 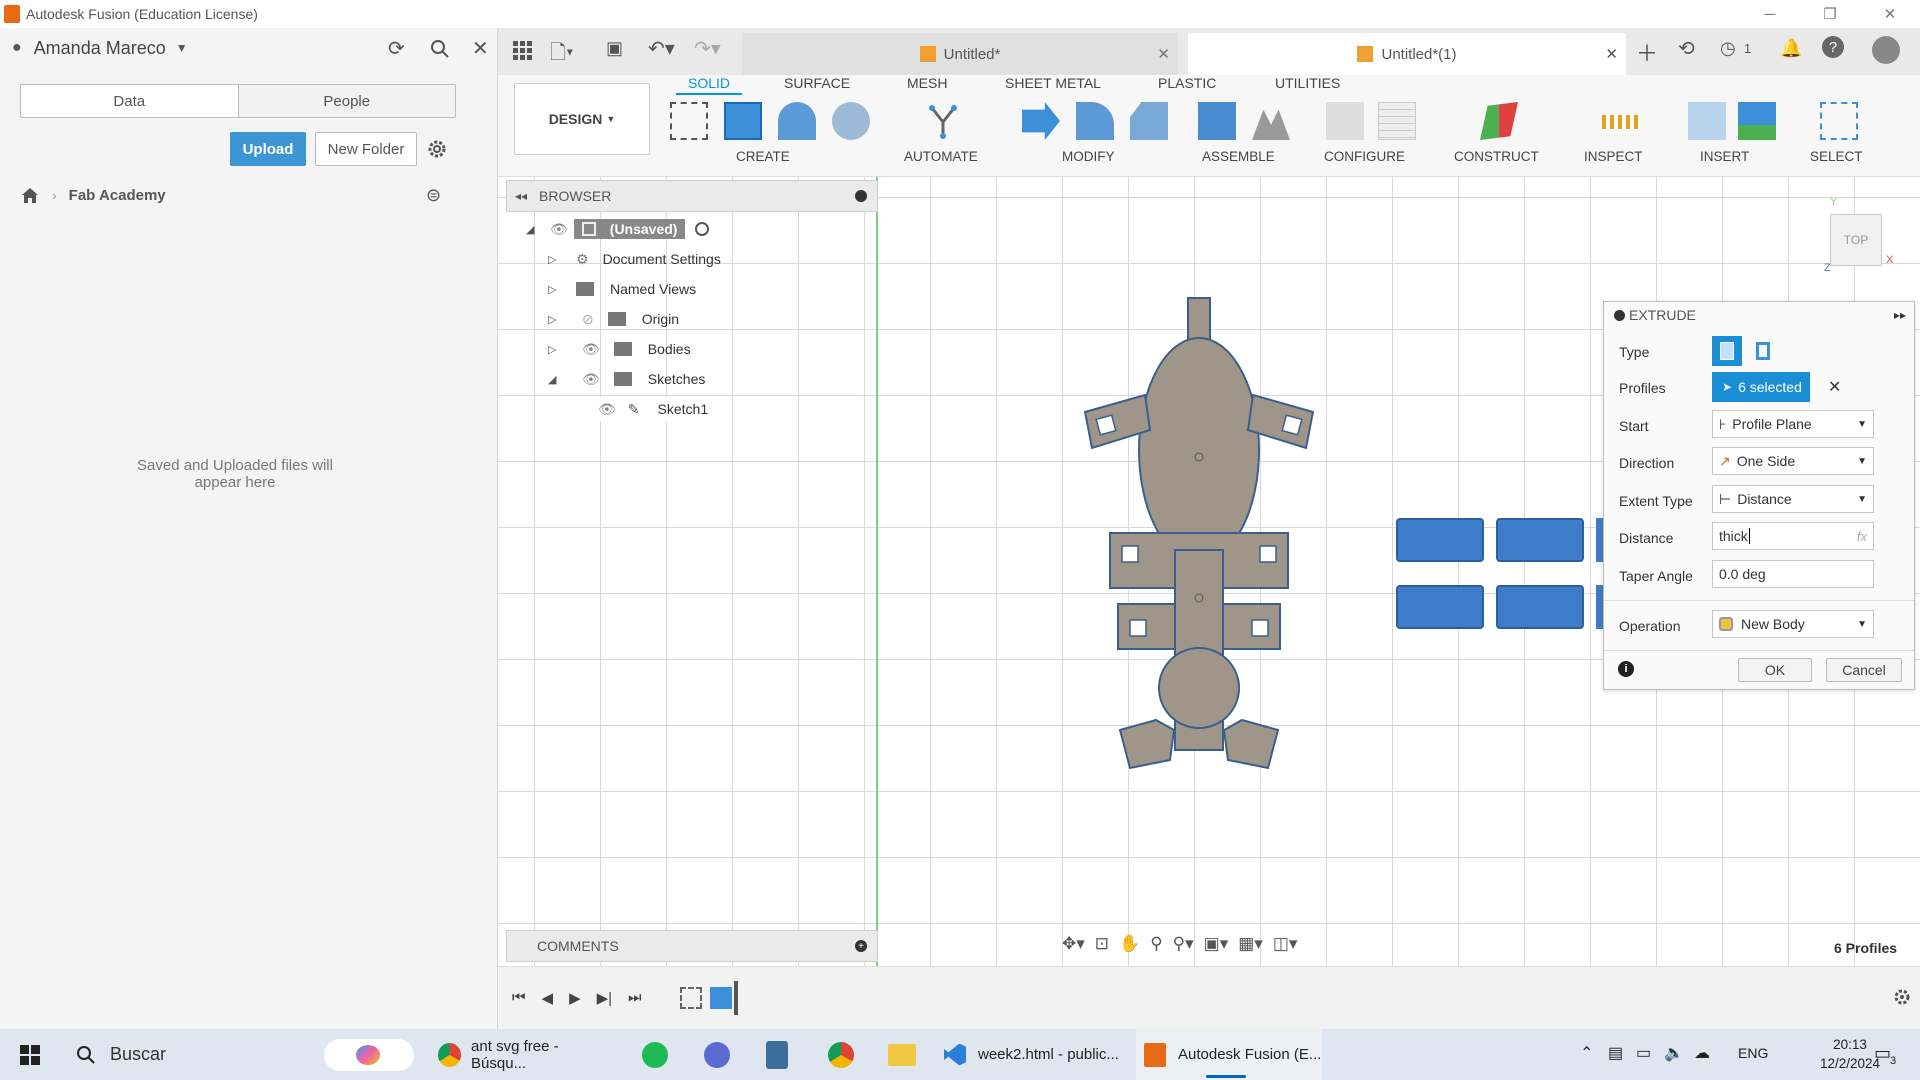 What do you see at coordinates (1149, 121) in the screenshot?
I see `chamfer-icon` at bounding box center [1149, 121].